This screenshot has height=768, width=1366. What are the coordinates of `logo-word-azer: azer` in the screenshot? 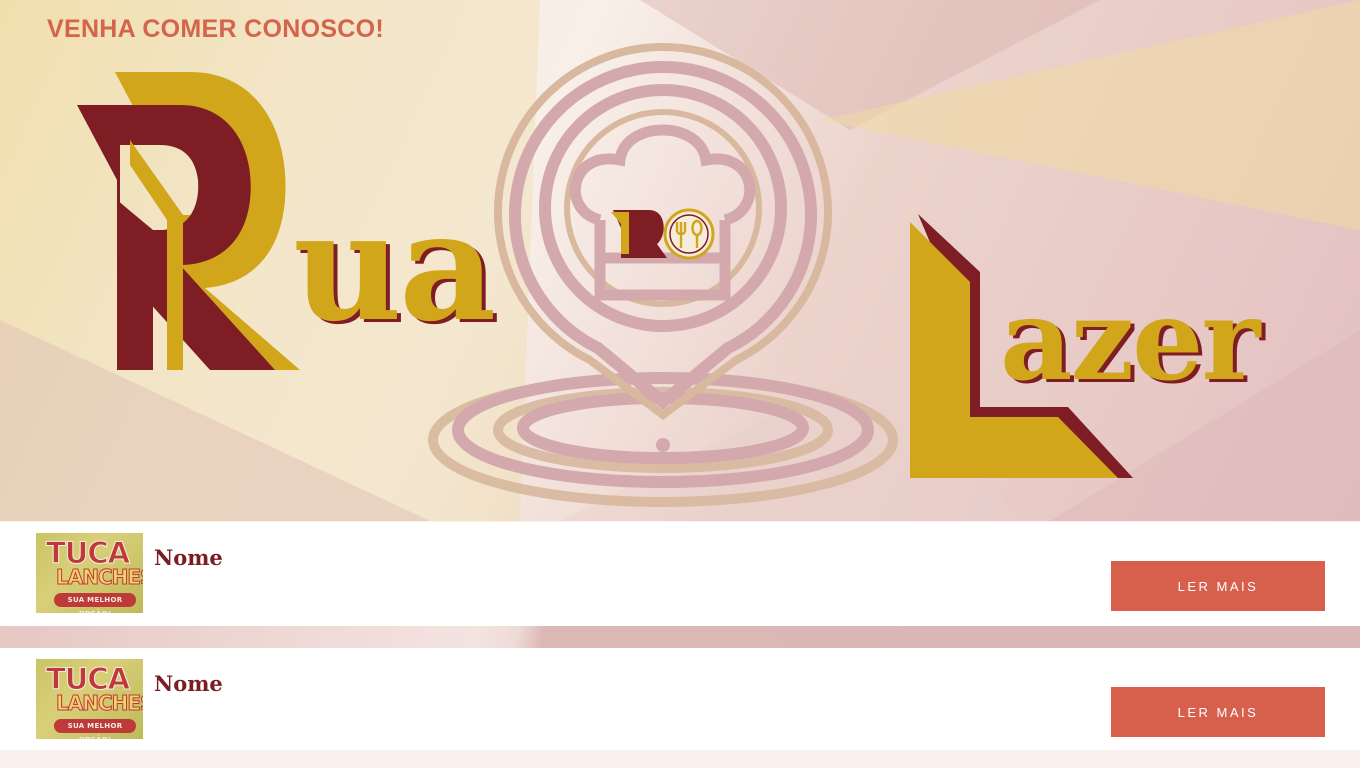 It's located at (1130, 340).